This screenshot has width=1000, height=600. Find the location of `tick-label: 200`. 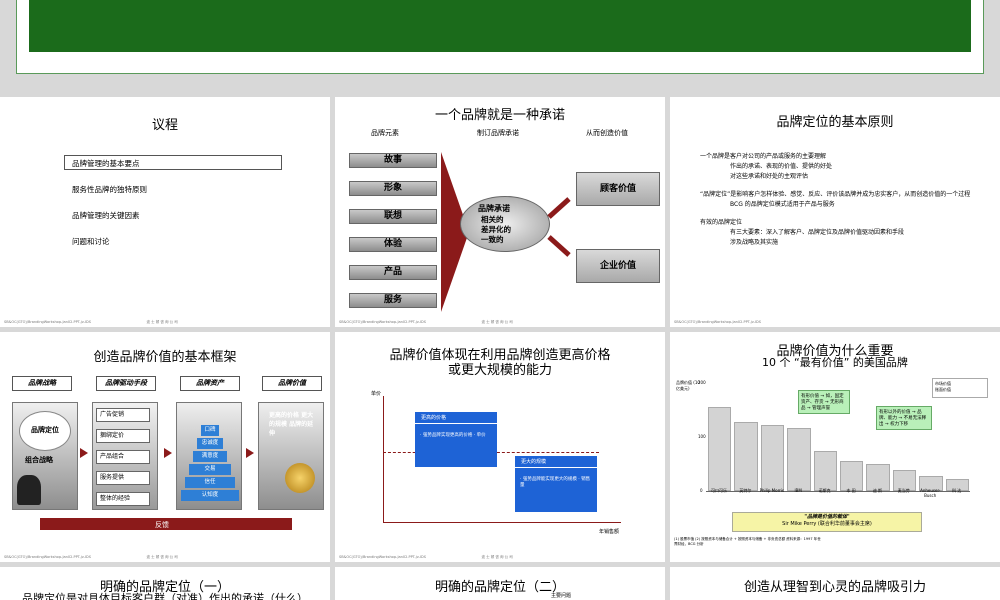

tick-label: 200 is located at coordinates (702, 382).